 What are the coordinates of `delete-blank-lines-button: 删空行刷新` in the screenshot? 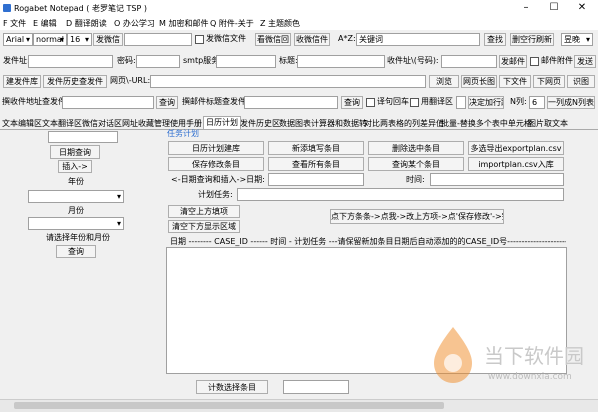 It's located at (532, 39).